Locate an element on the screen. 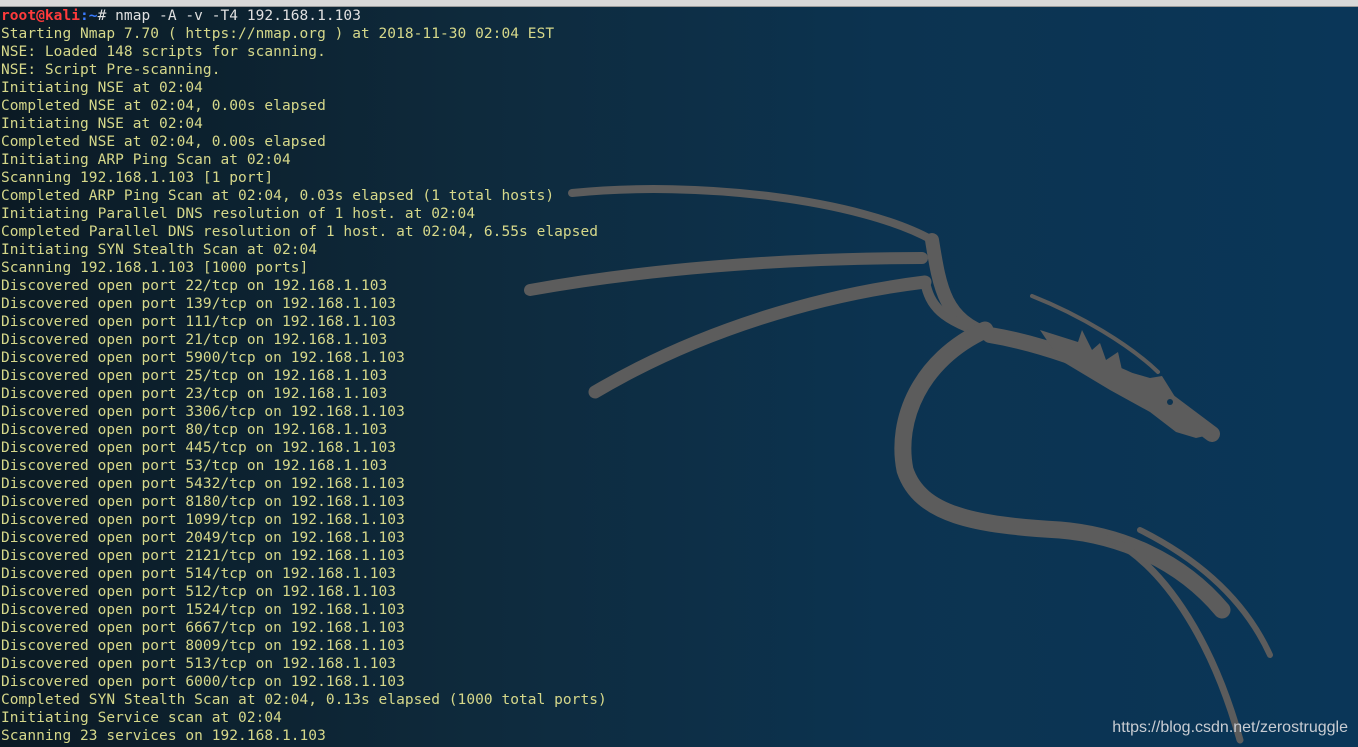 The width and height of the screenshot is (1358, 747). output-line: NSE: Script Pre-scanning. is located at coordinates (111, 70).